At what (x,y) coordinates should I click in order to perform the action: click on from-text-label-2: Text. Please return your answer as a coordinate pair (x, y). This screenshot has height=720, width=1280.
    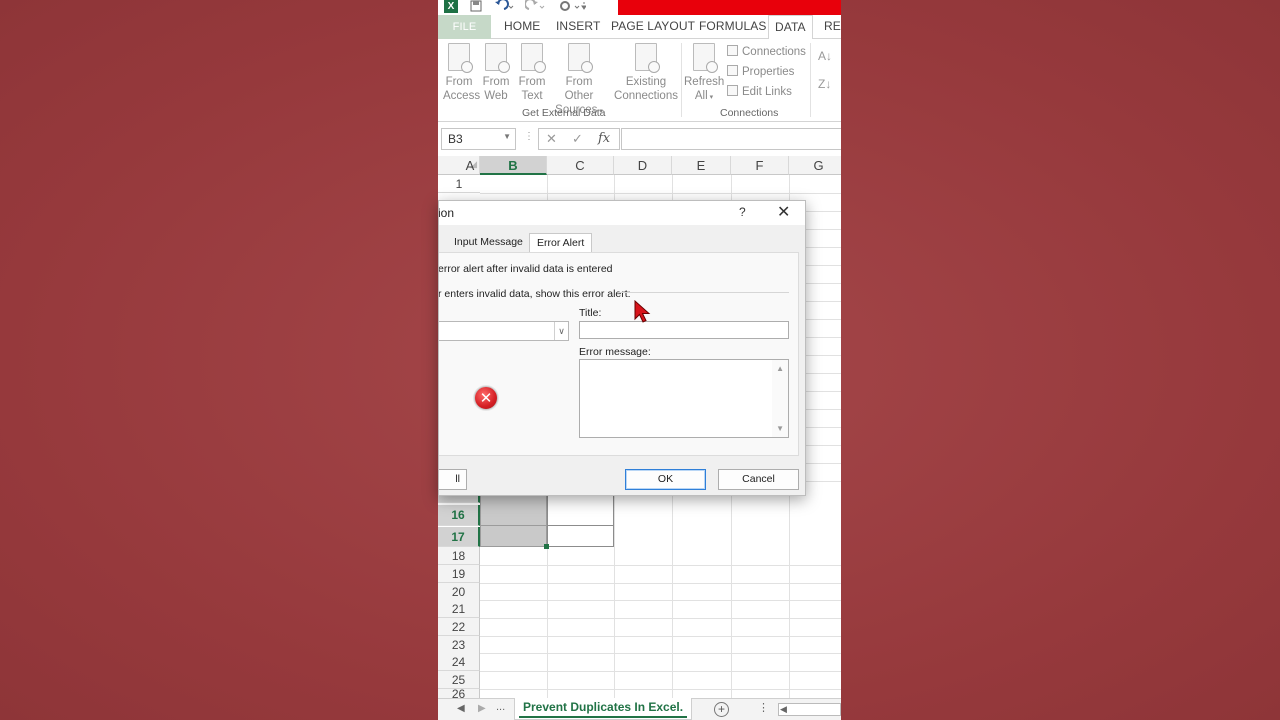
    Looking at the image, I should click on (532, 96).